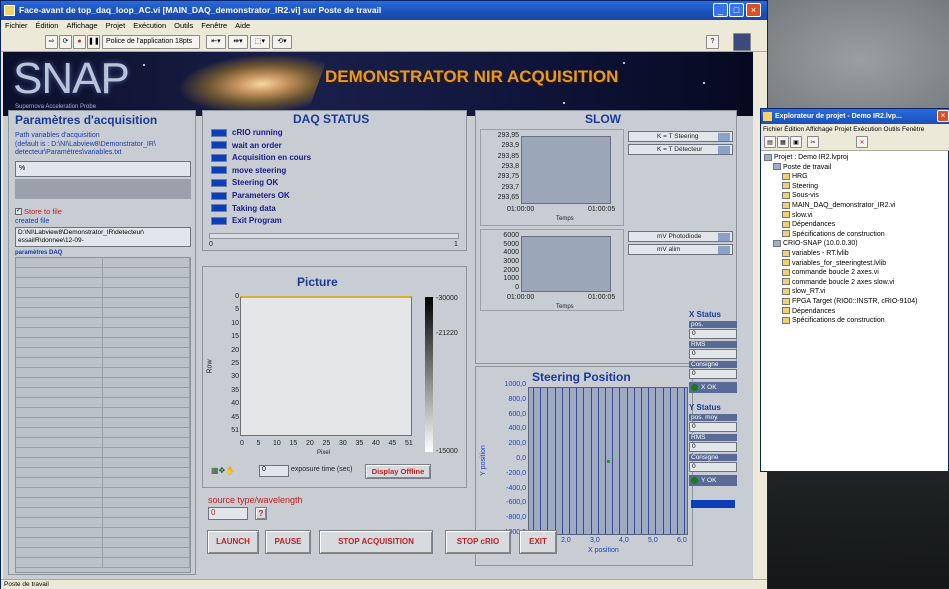 Image resolution: width=949 pixels, height=589 pixels. What do you see at coordinates (228, 513) in the screenshot?
I see `source-input: 0` at bounding box center [228, 513].